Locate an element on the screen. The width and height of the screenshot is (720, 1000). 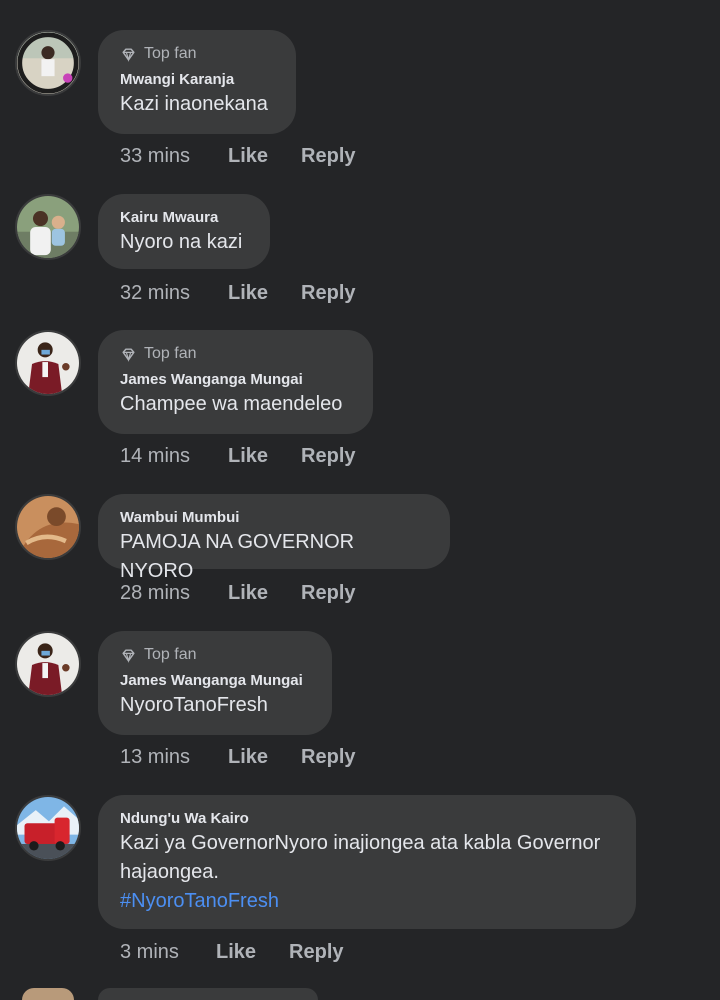
comment-actions: 32 mins Like Reply is located at coordinates (238, 293).